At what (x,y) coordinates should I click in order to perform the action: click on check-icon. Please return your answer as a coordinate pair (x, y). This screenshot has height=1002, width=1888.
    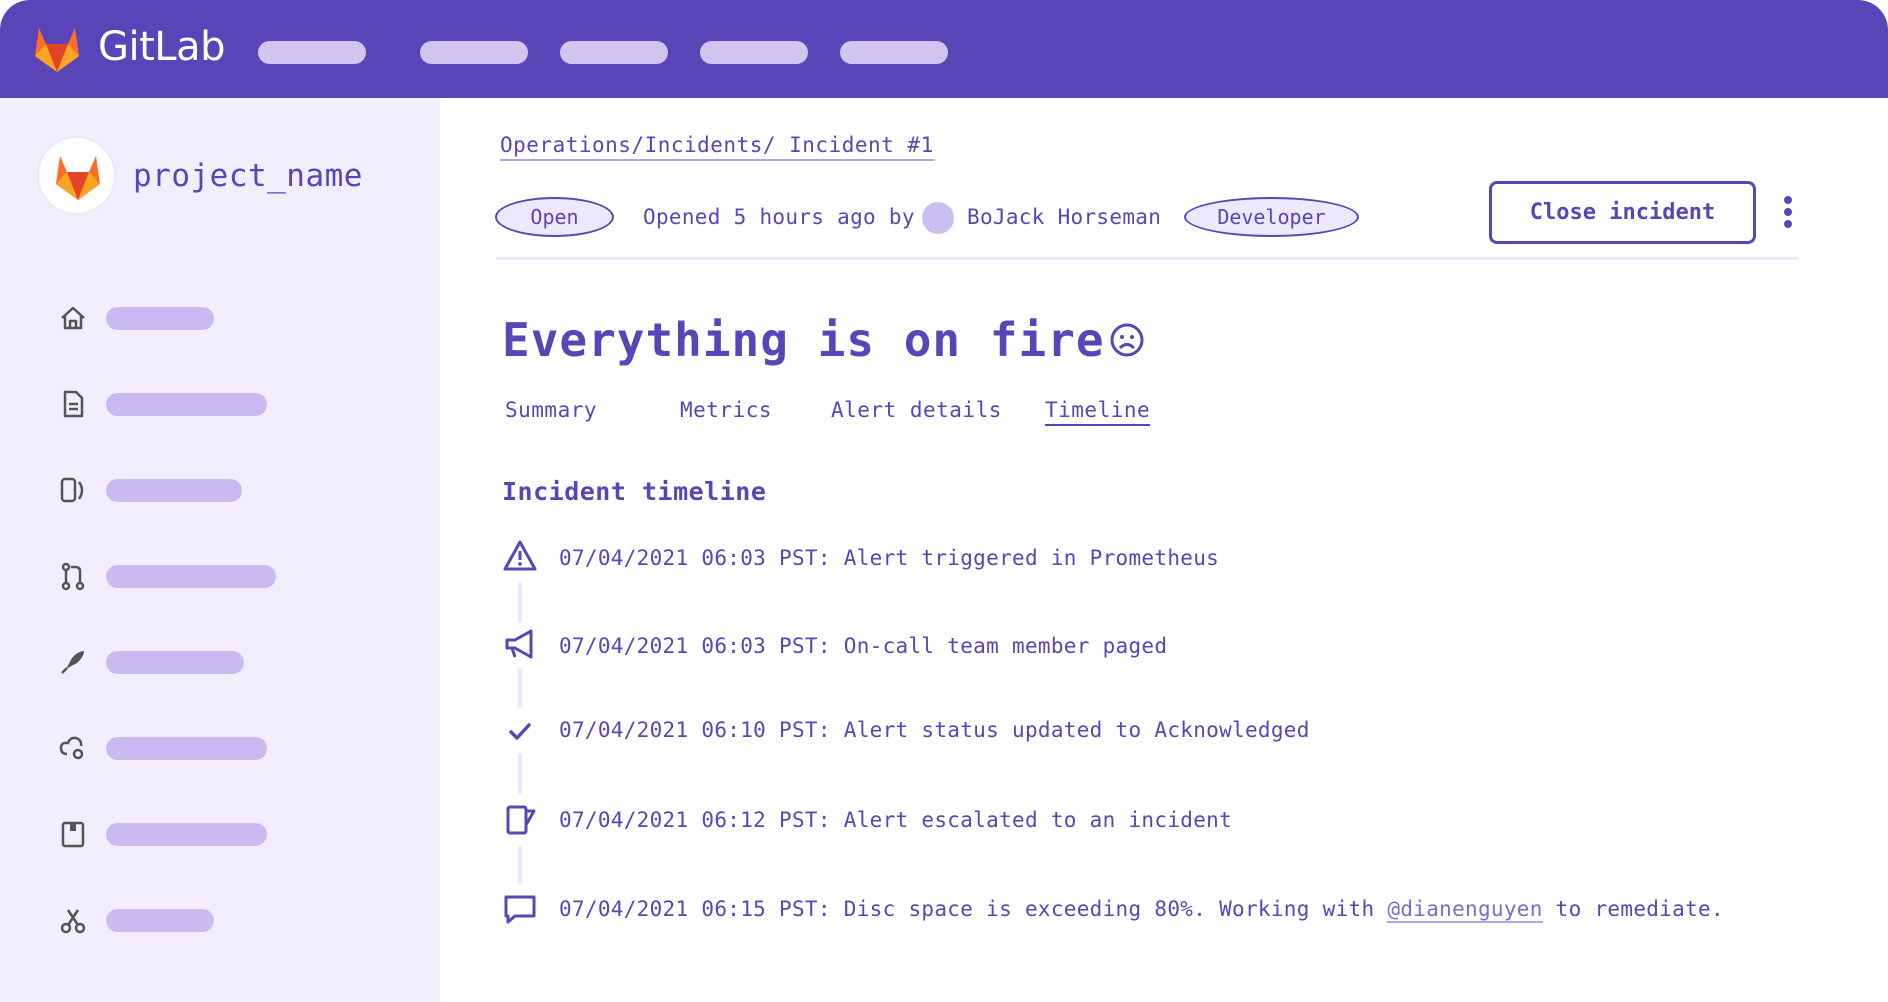
    Looking at the image, I should click on (520, 731).